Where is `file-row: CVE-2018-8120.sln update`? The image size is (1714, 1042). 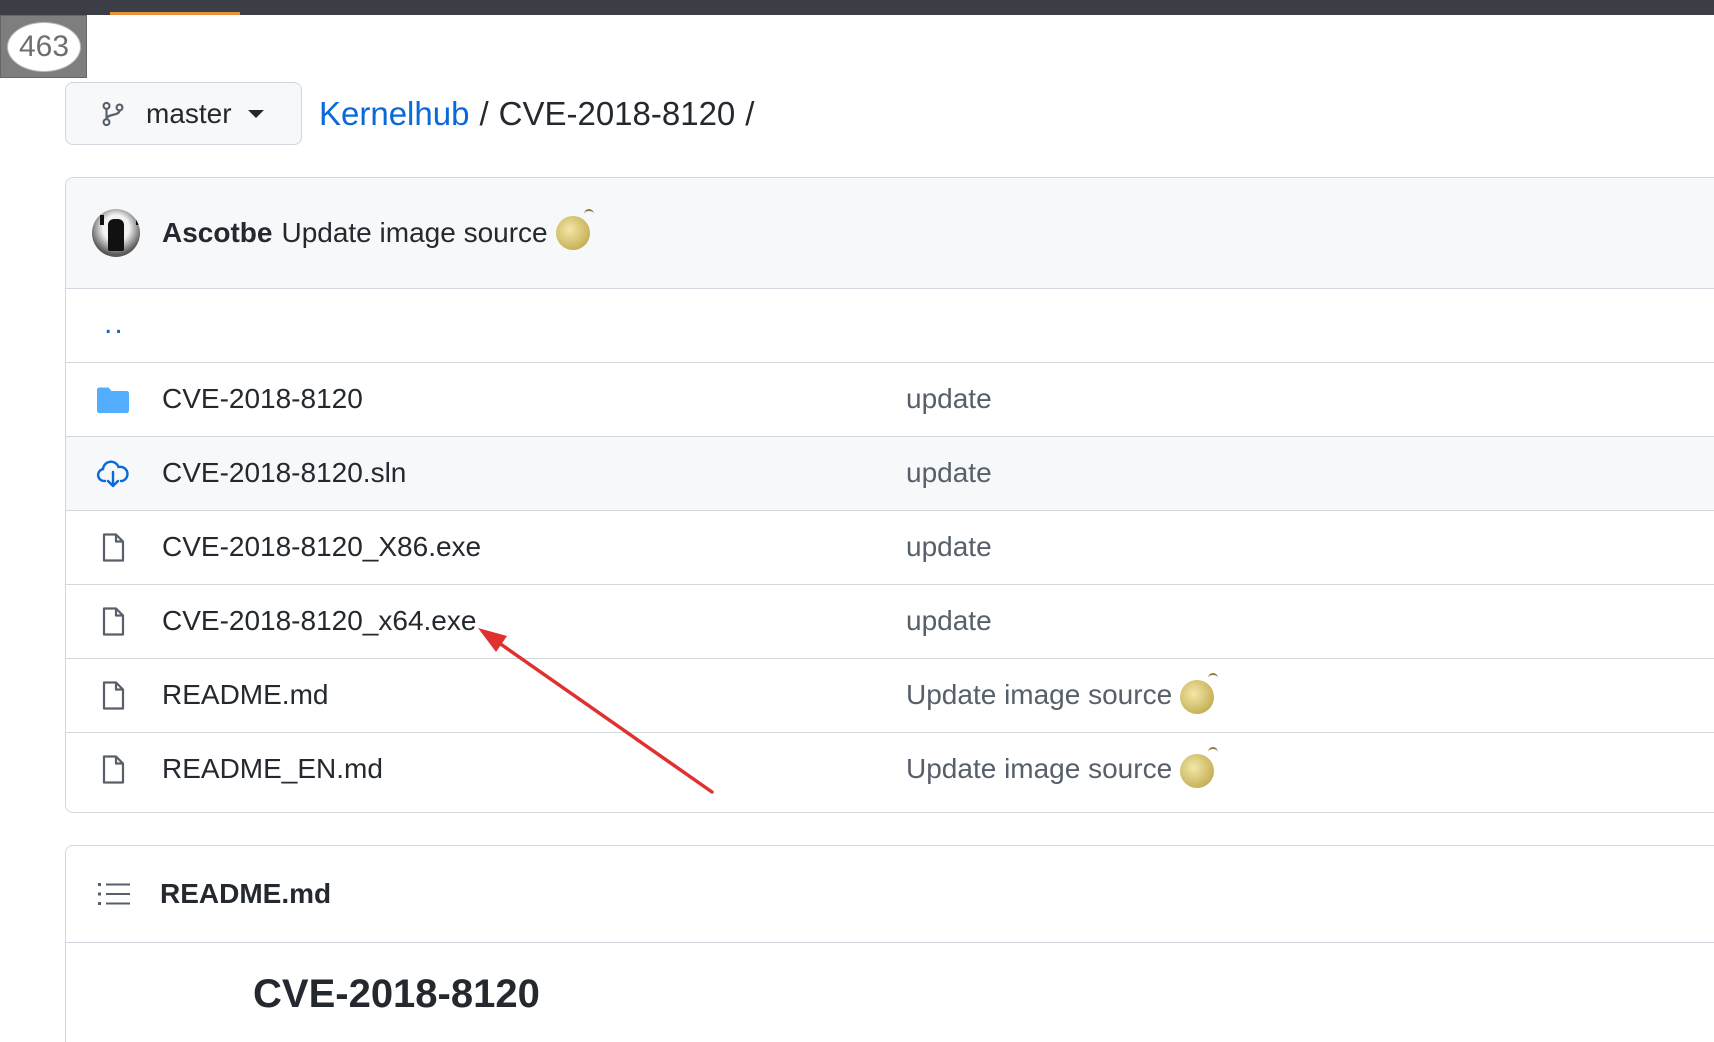 file-row: CVE-2018-8120.sln update is located at coordinates (890, 474).